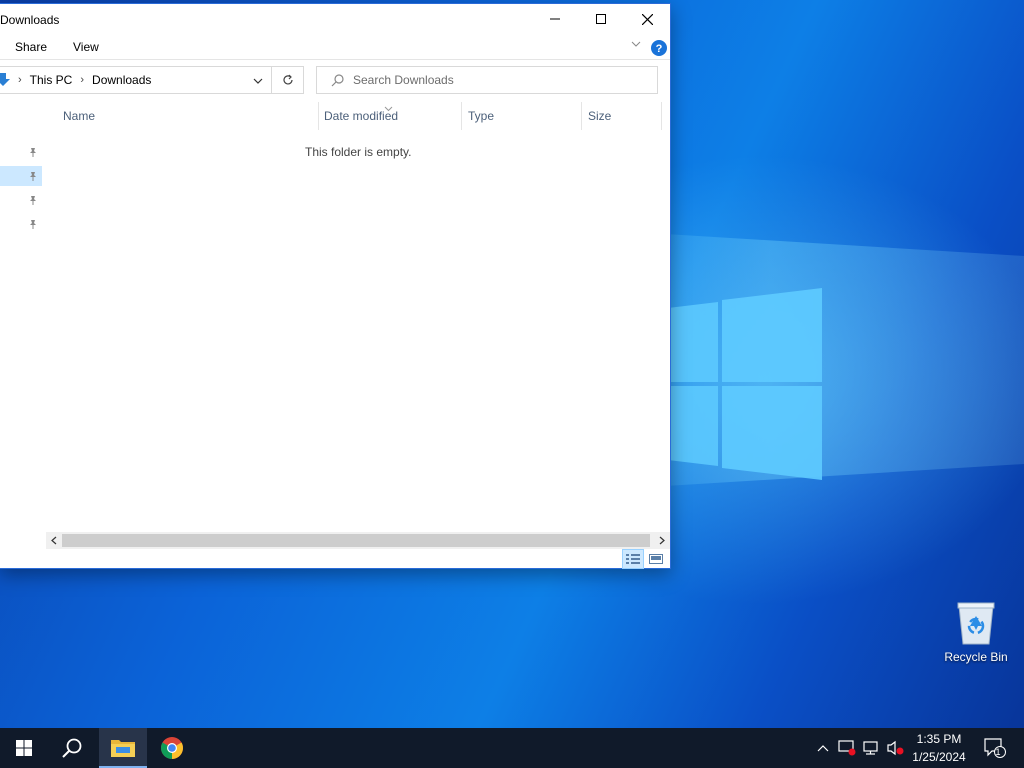 This screenshot has width=1024, height=768. I want to click on downloads-arrow-icon, so click(5, 79).